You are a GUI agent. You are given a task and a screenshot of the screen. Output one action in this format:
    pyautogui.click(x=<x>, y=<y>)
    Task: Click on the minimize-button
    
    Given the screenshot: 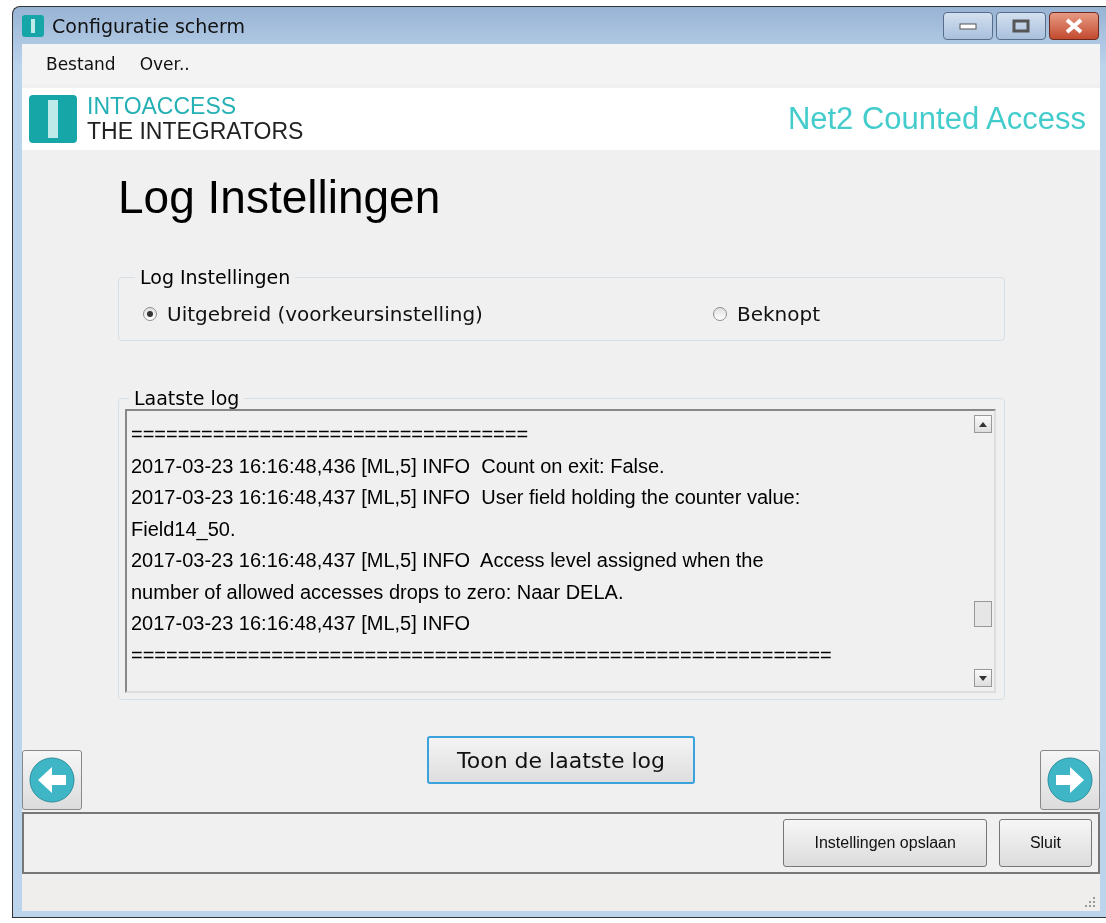 What is the action you would take?
    pyautogui.click(x=968, y=25)
    